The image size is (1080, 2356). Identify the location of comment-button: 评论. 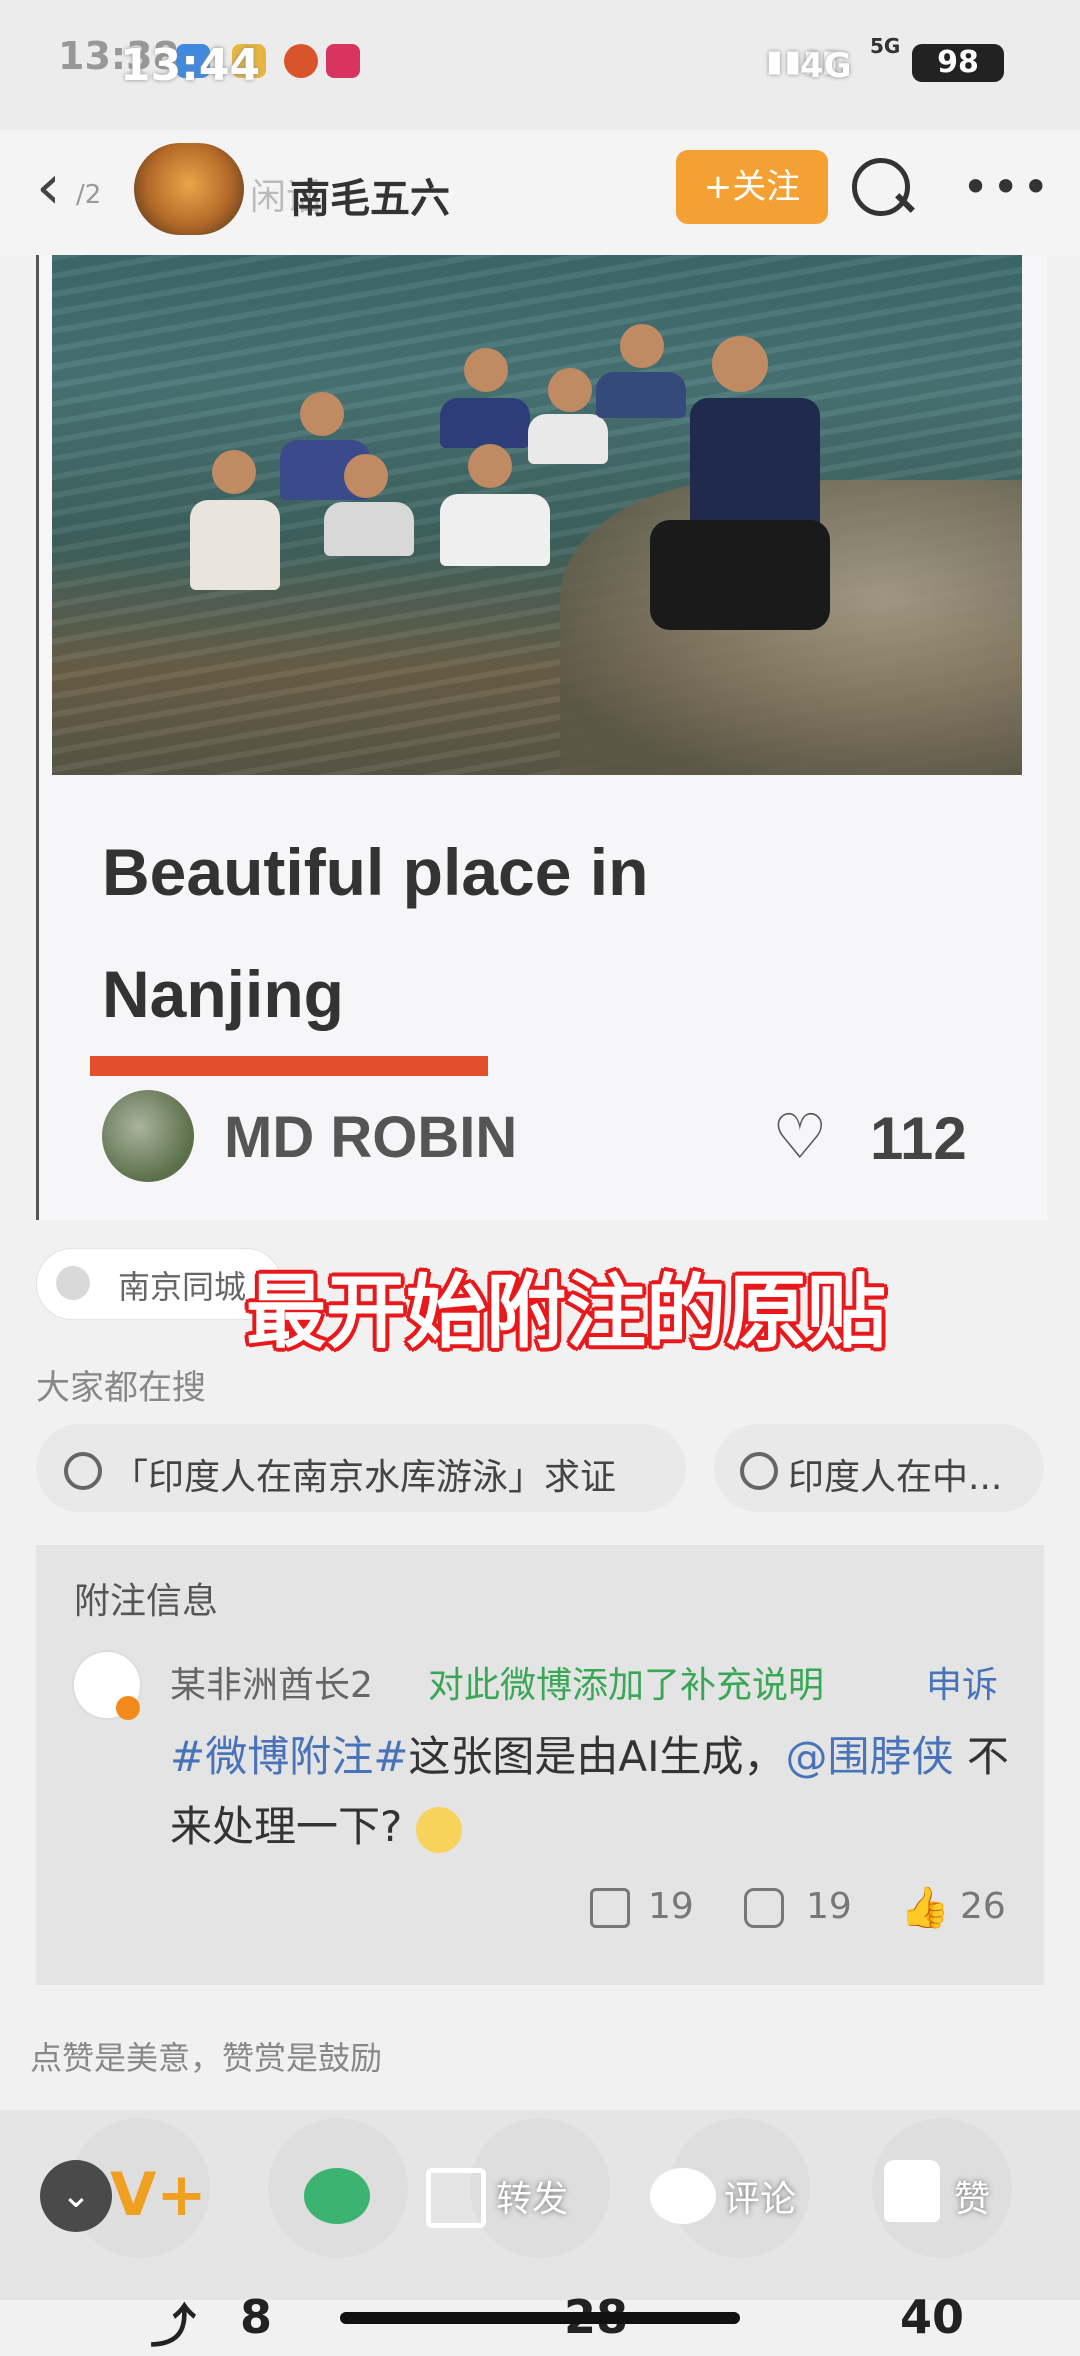
(760, 2196).